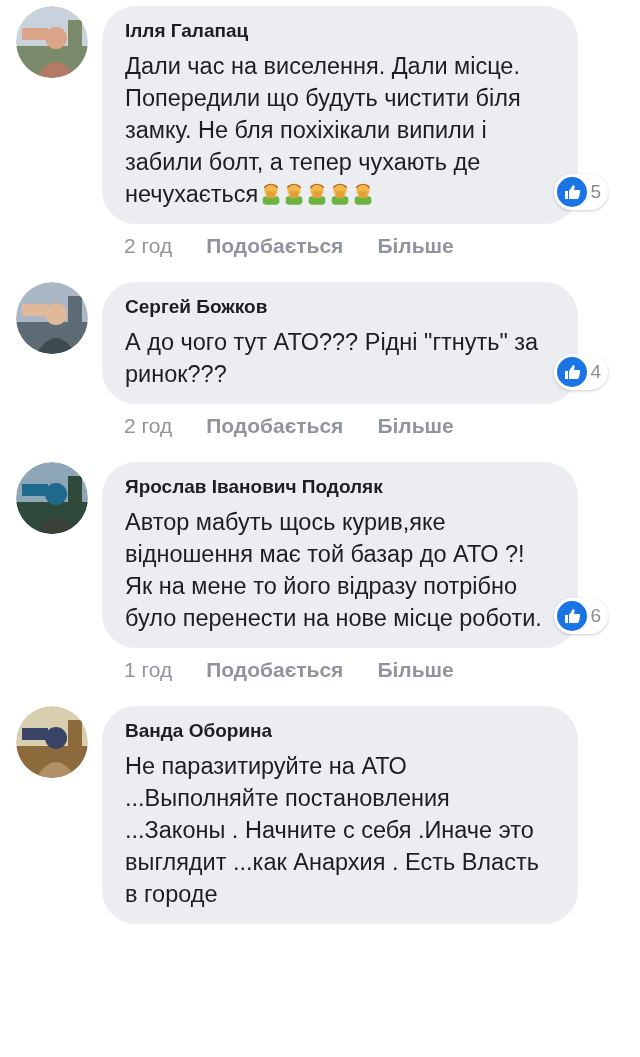 The height and width of the screenshot is (1057, 640). Describe the element at coordinates (323, 130) in the screenshot. I see `comment-text: Дали час на виселення. Дали місце. Попередили що будуть чистити біля замку. Не бля похіхікали випили і забили болт, а тепер чухають де нечухається` at that location.